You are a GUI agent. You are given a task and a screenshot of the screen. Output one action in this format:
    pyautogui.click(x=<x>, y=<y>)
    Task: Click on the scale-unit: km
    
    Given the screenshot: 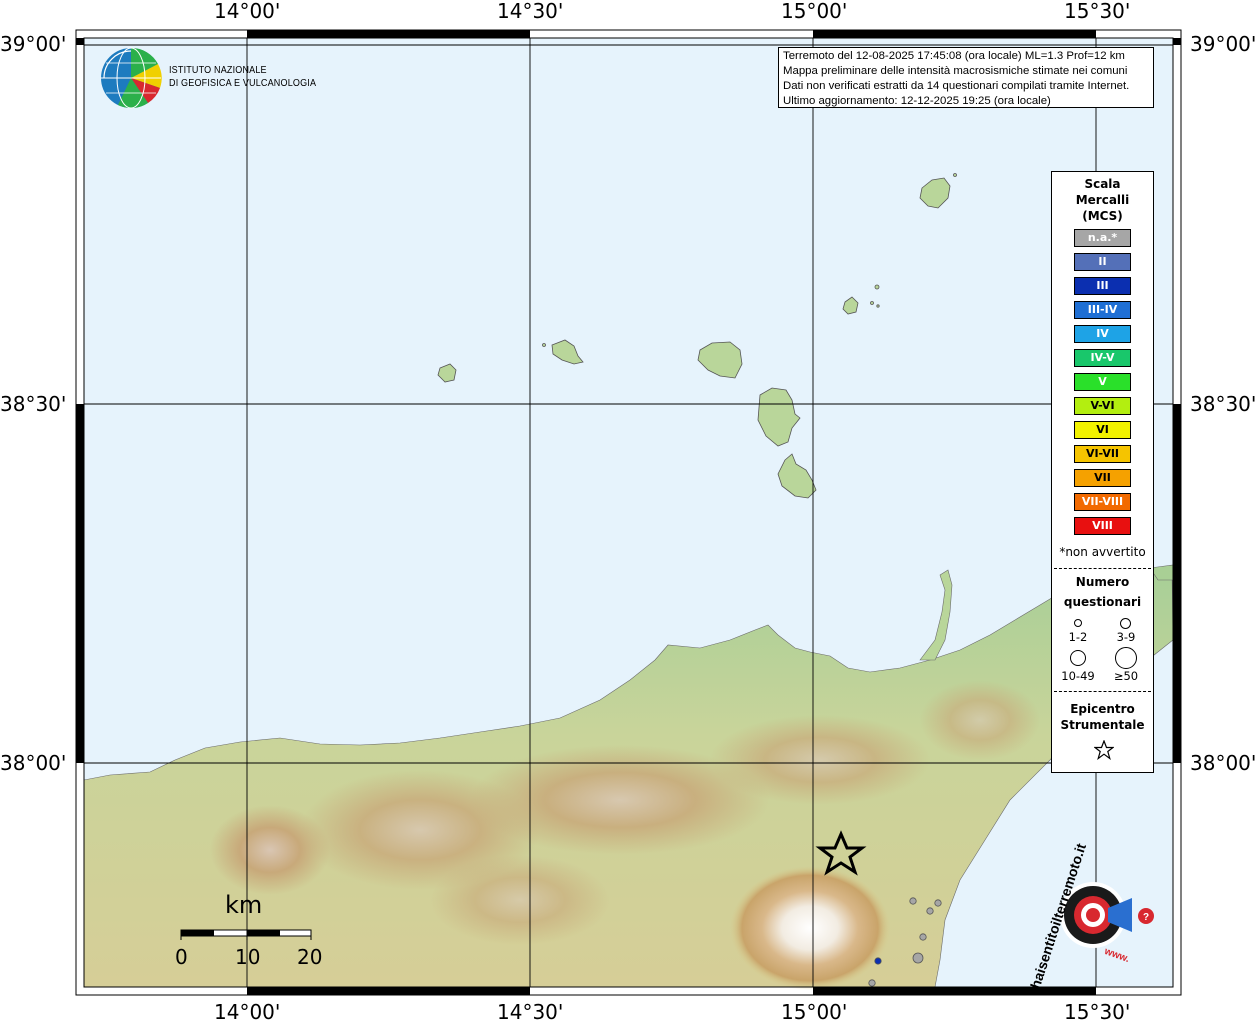 What is the action you would take?
    pyautogui.click(x=244, y=905)
    